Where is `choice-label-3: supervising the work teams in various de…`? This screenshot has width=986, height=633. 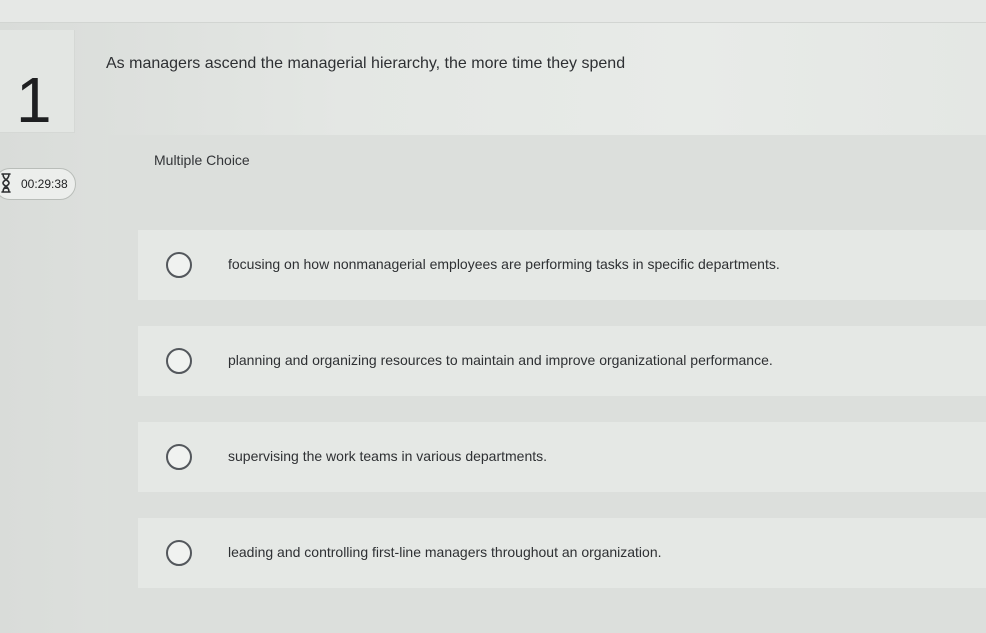 choice-label-3: supervising the work teams in various de… is located at coordinates (388, 456).